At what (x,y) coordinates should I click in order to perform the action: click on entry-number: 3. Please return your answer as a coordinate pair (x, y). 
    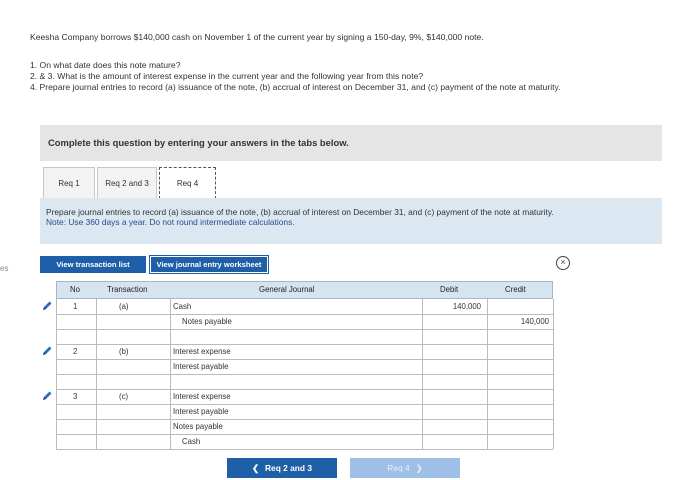
    Looking at the image, I should click on (75, 396).